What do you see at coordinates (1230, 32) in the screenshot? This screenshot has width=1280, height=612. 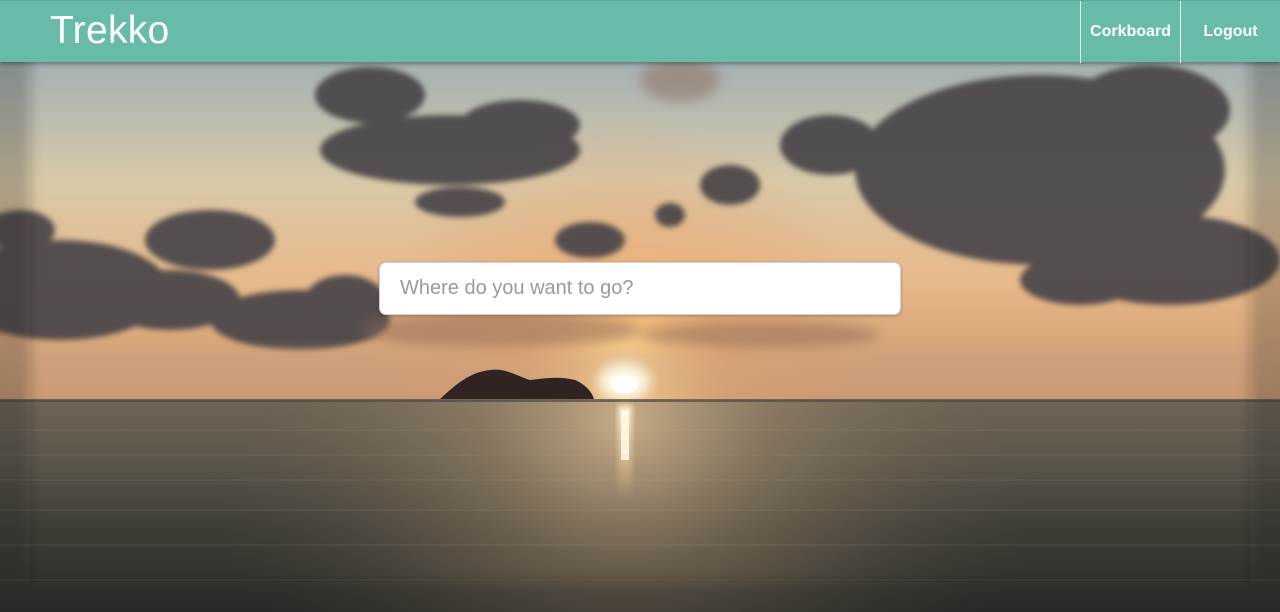 I see `nav-link-logout: Logout` at bounding box center [1230, 32].